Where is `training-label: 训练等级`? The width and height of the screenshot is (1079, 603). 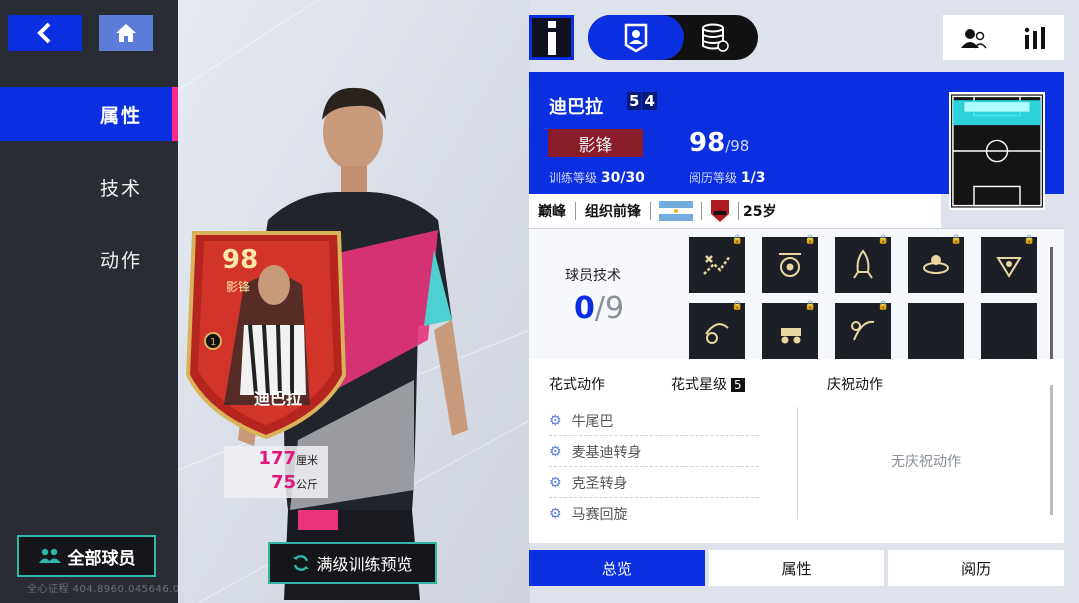 training-label: 训练等级 is located at coordinates (573, 178).